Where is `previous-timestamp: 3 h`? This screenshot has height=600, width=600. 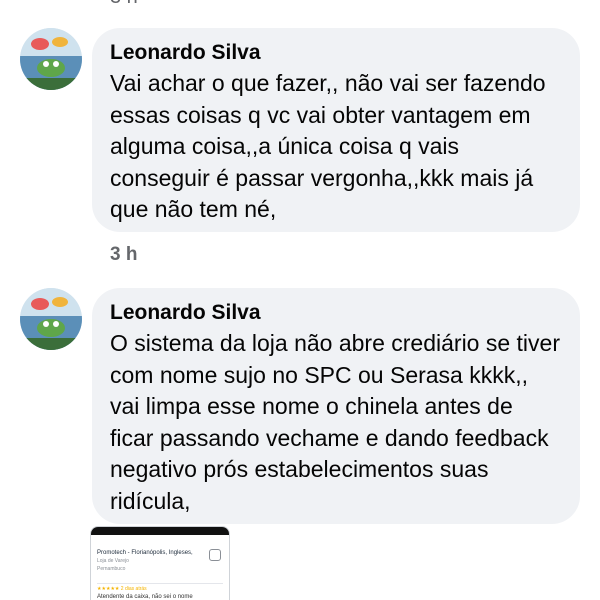
previous-timestamp: 3 h is located at coordinates (124, 4).